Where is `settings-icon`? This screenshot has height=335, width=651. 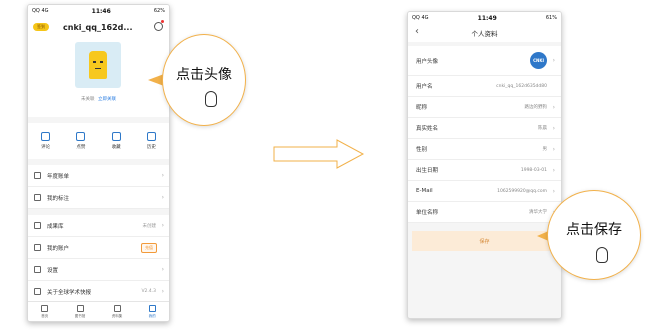 settings-icon is located at coordinates (37, 269).